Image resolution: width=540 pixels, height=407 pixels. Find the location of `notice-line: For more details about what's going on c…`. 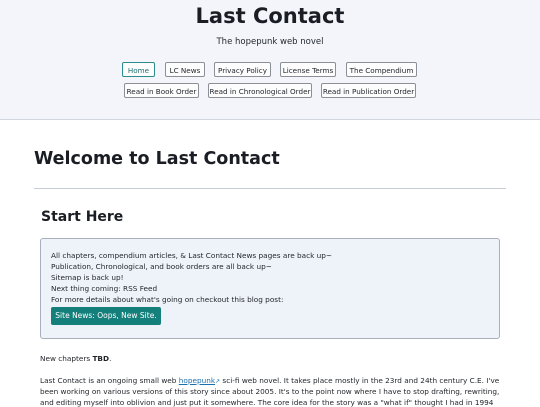

notice-line: For more details about what's going on c… is located at coordinates (167, 299).